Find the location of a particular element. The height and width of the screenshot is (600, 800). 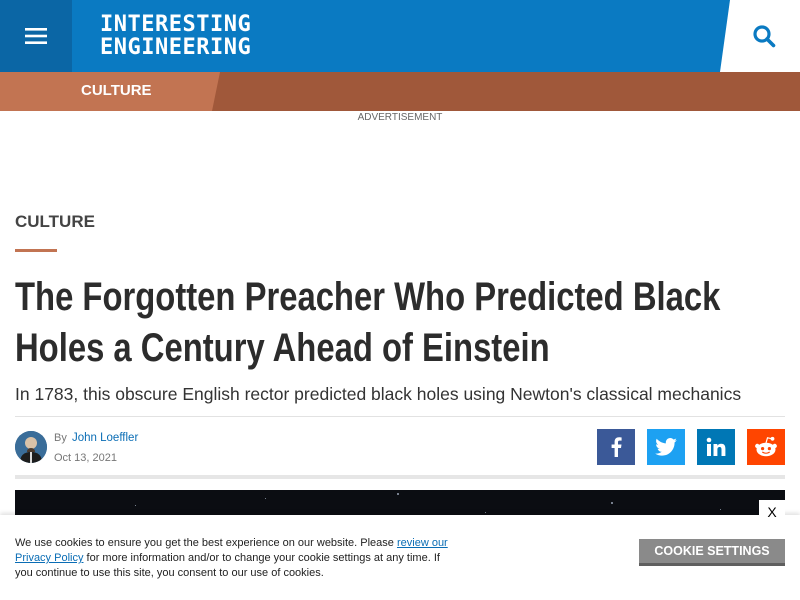

twitter-icon is located at coordinates (666, 447).